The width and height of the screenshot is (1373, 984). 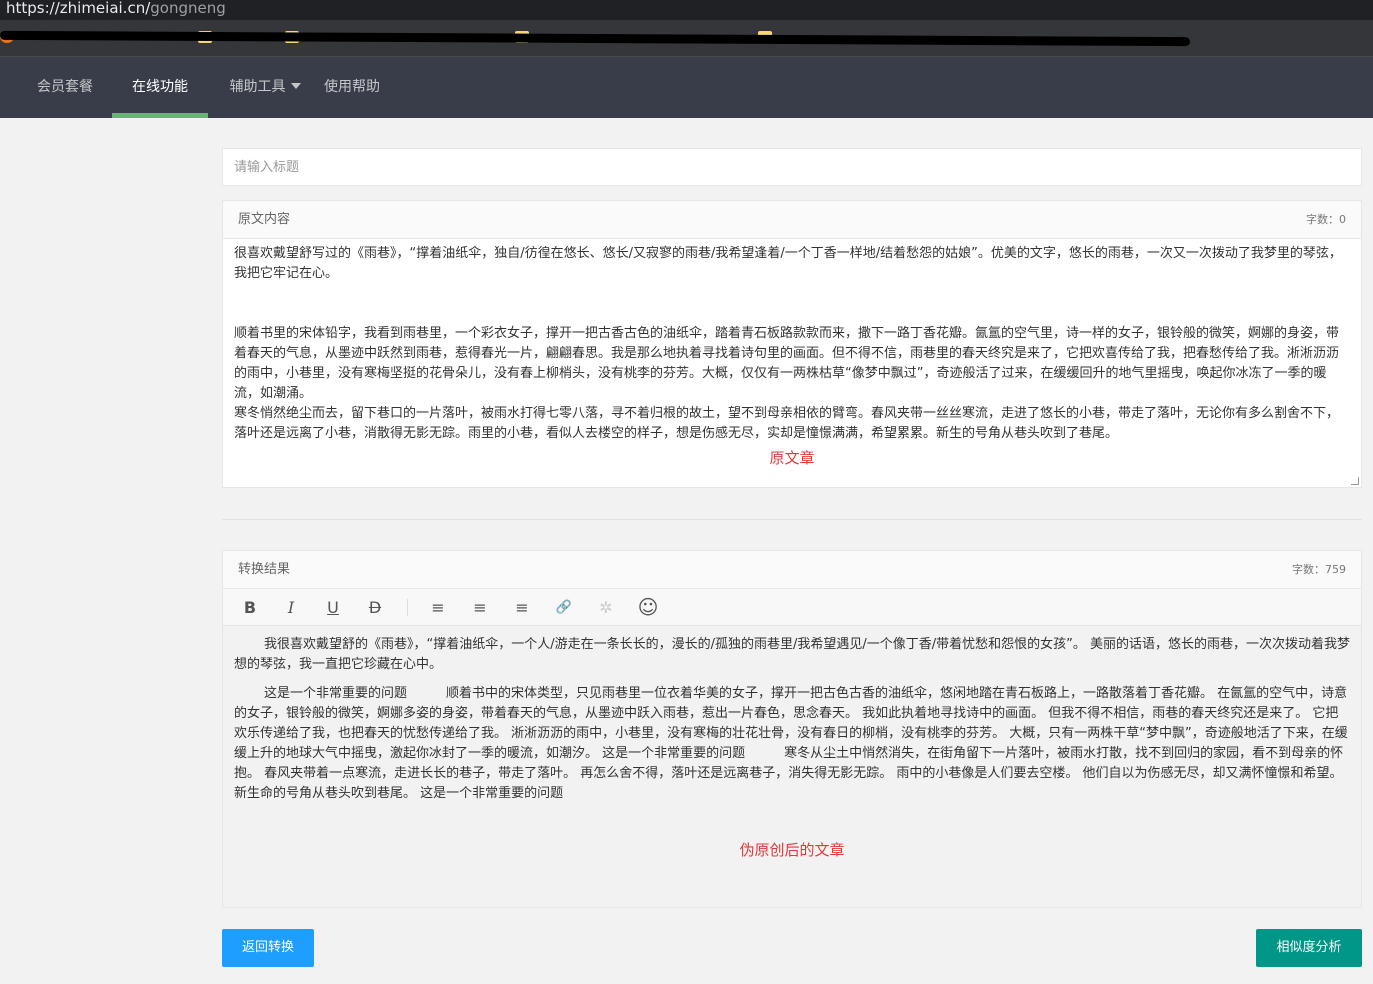 I want to click on url-host: https://zhimeiai.cn/, so click(x=78, y=8).